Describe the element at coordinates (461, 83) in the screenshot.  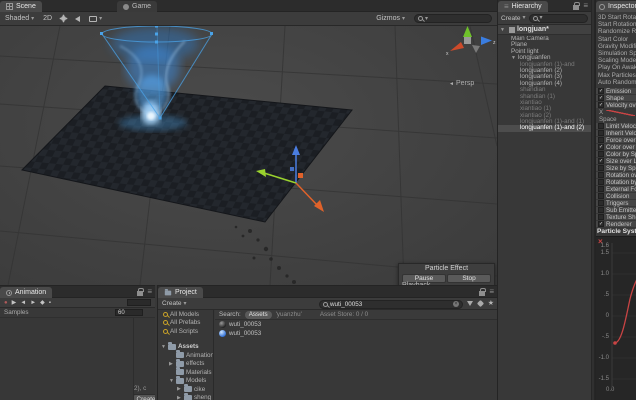
I see `perspective-label: ◄ Persp` at that location.